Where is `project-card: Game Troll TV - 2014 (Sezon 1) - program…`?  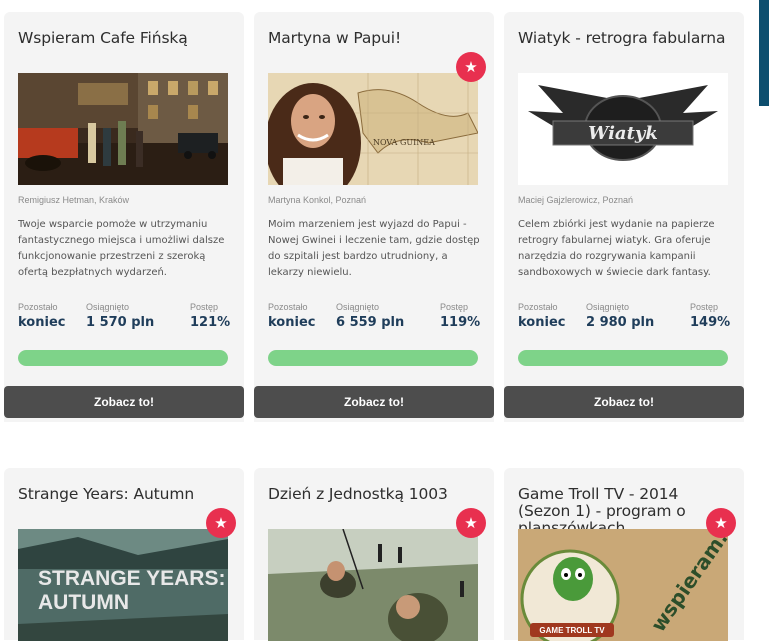 project-card: Game Troll TV - 2014 (Sezon 1) - program… is located at coordinates (624, 554).